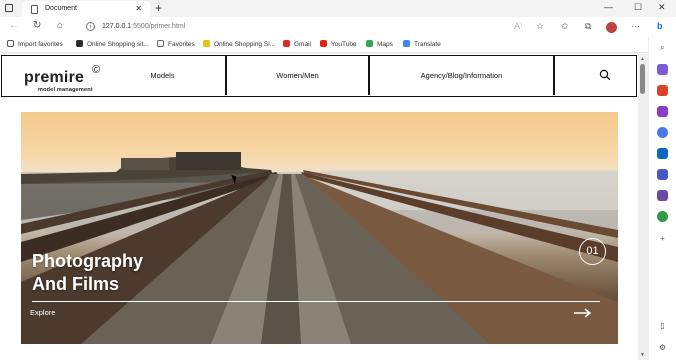 The height and width of the screenshot is (360, 676). Describe the element at coordinates (87, 273) in the screenshot. I see `hero-title: Photography And Films` at that location.